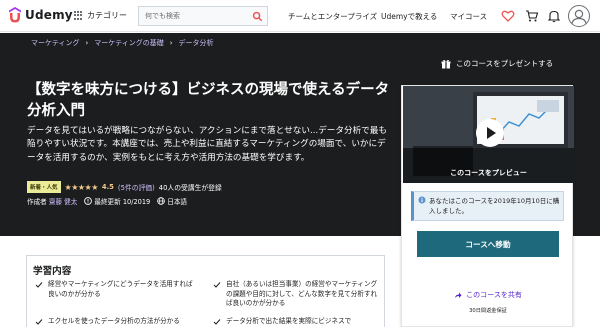 The height and width of the screenshot is (327, 600). I want to click on udemy-logo: Udemy, so click(40, 15).